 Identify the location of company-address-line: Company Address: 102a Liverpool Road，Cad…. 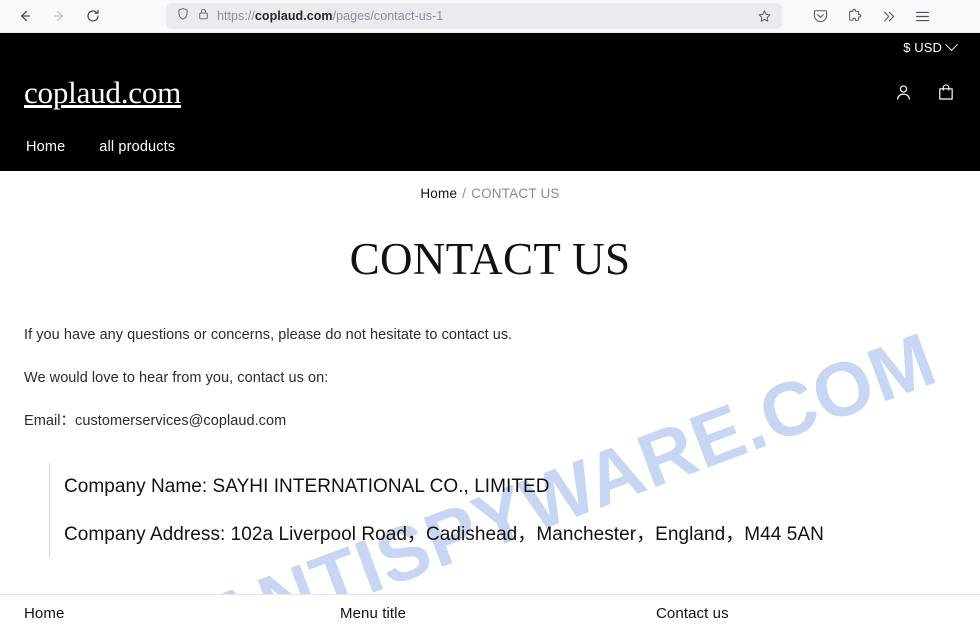
(444, 534).